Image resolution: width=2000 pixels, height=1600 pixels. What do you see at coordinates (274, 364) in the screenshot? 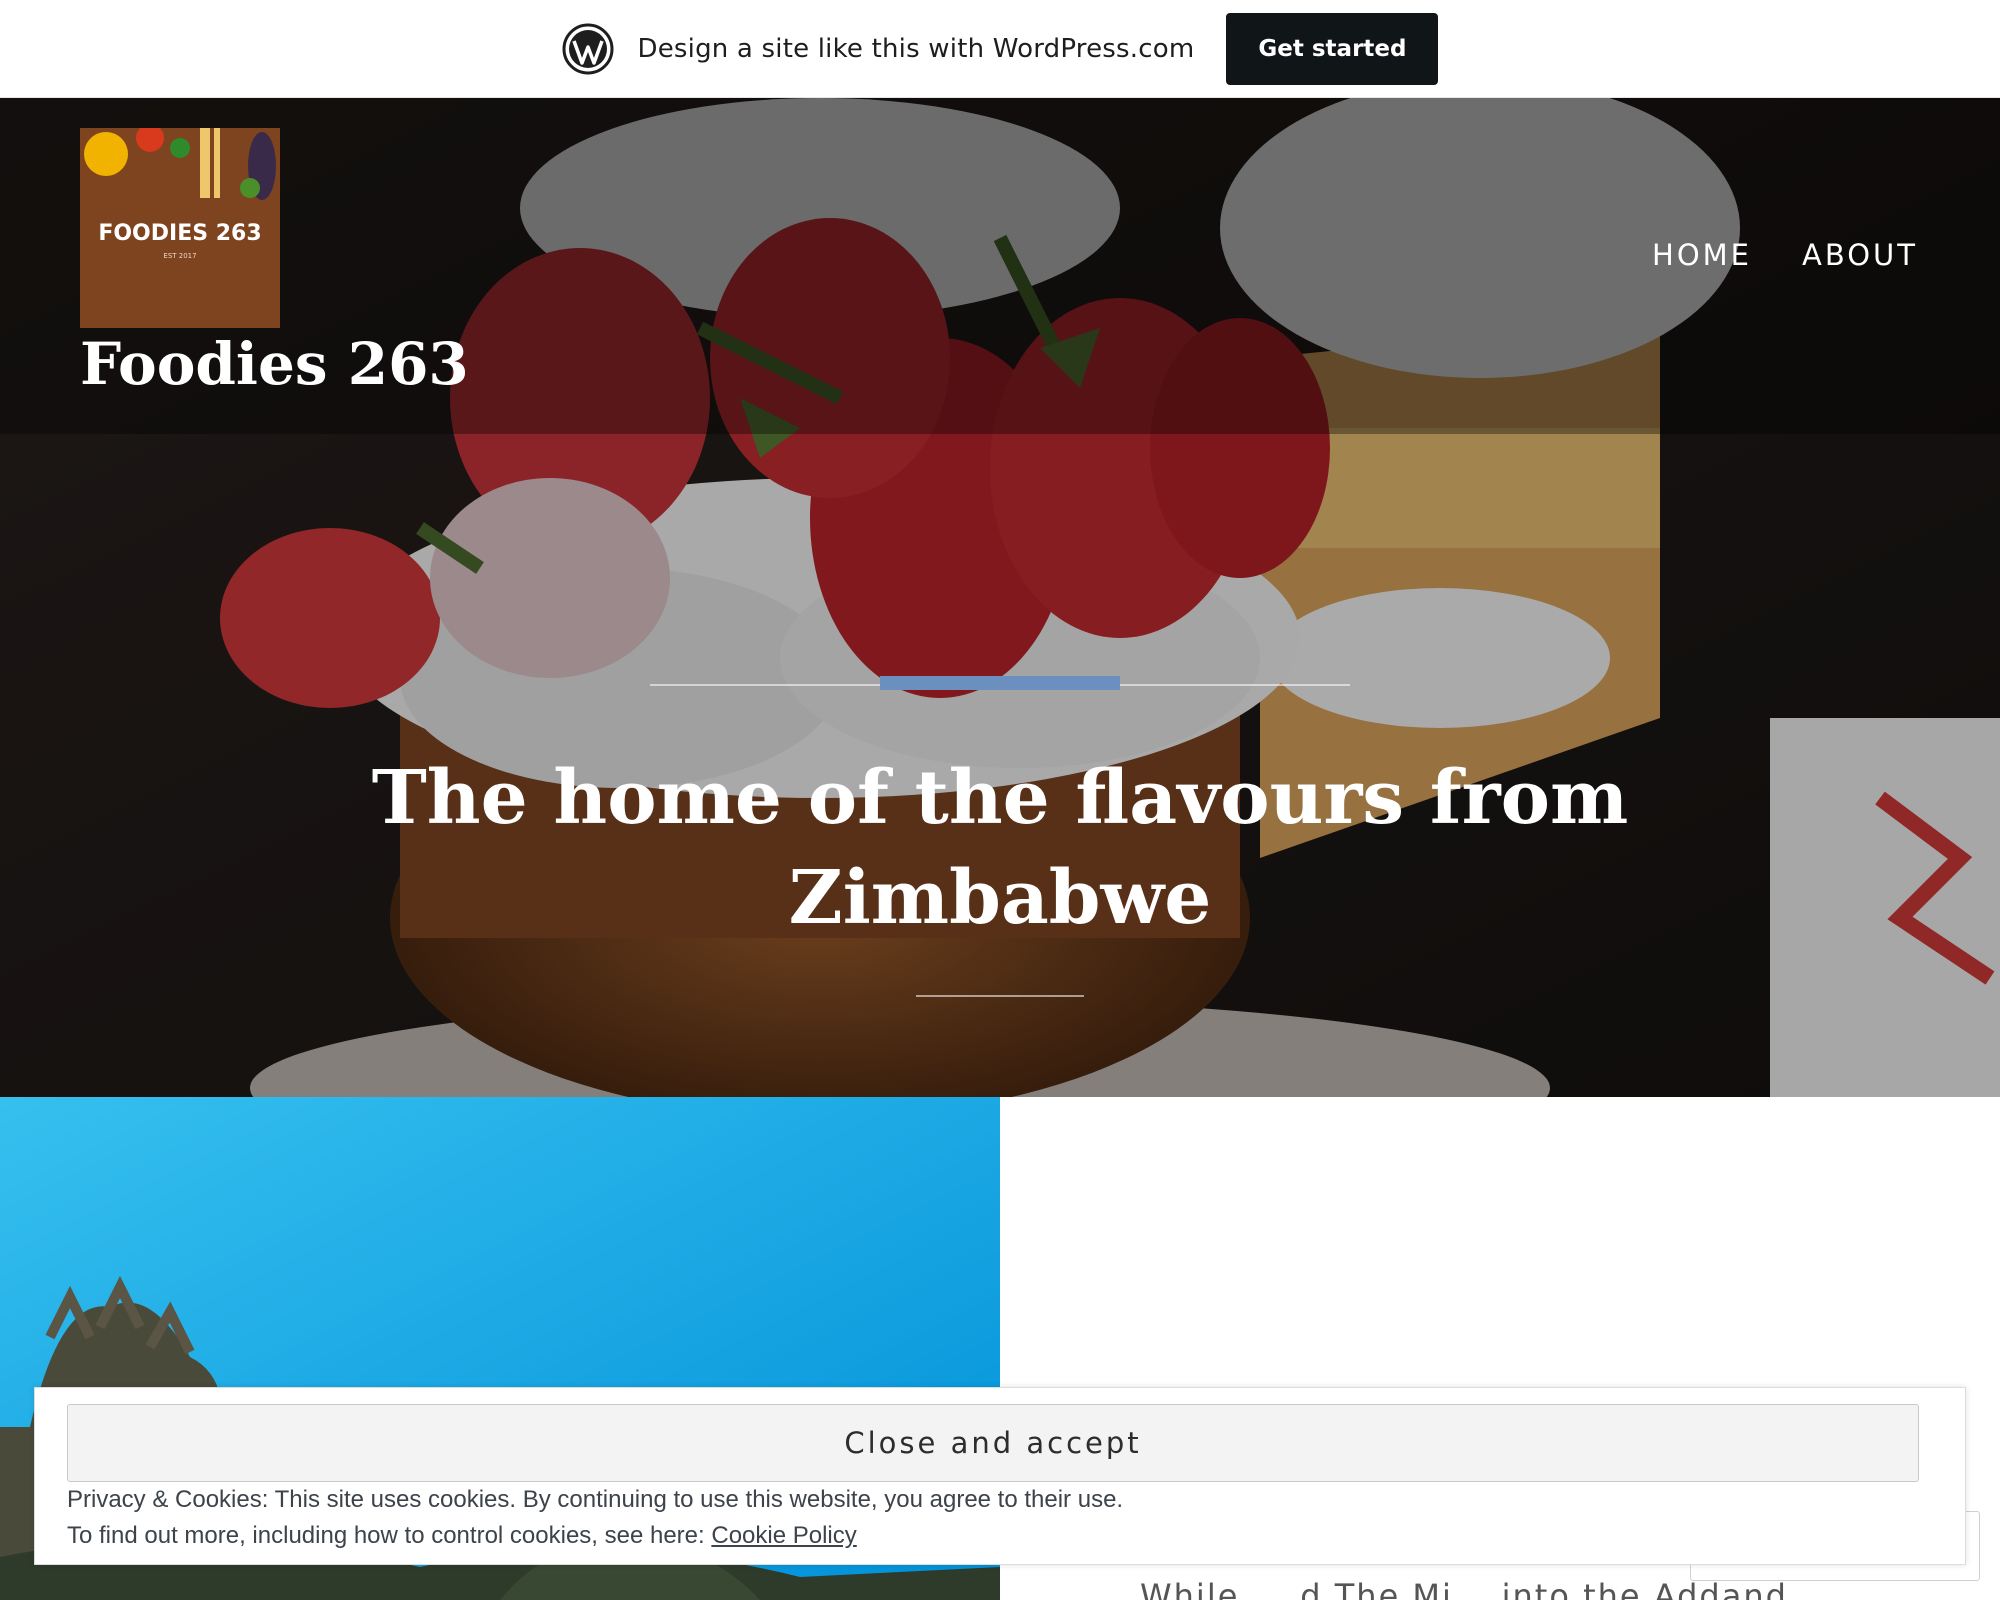
I see `site-title: Foodies 263` at bounding box center [274, 364].